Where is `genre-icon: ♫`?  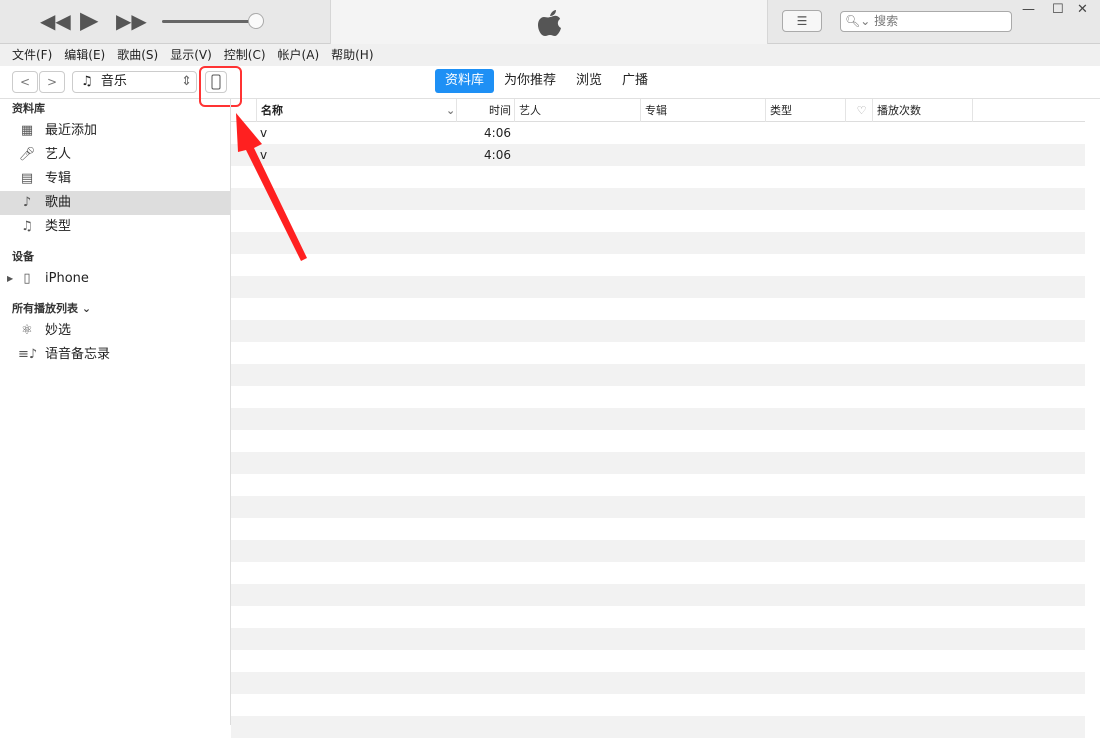 genre-icon: ♫ is located at coordinates (27, 226).